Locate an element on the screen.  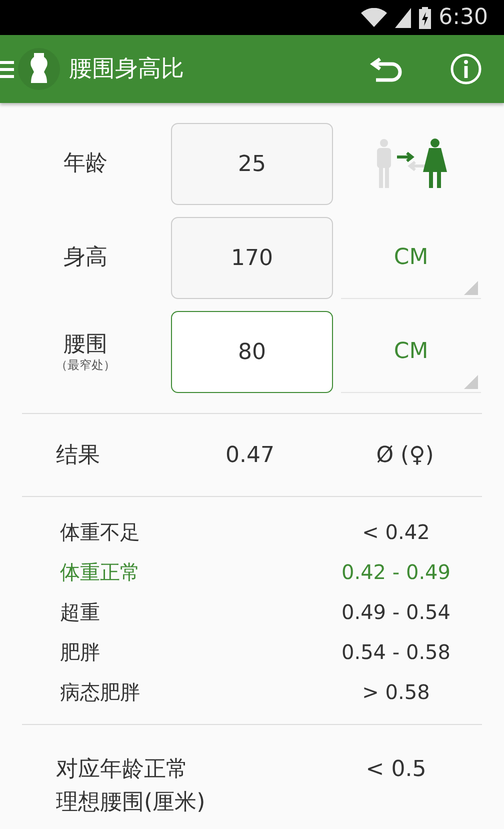
input-field: 170 is located at coordinates (252, 258).